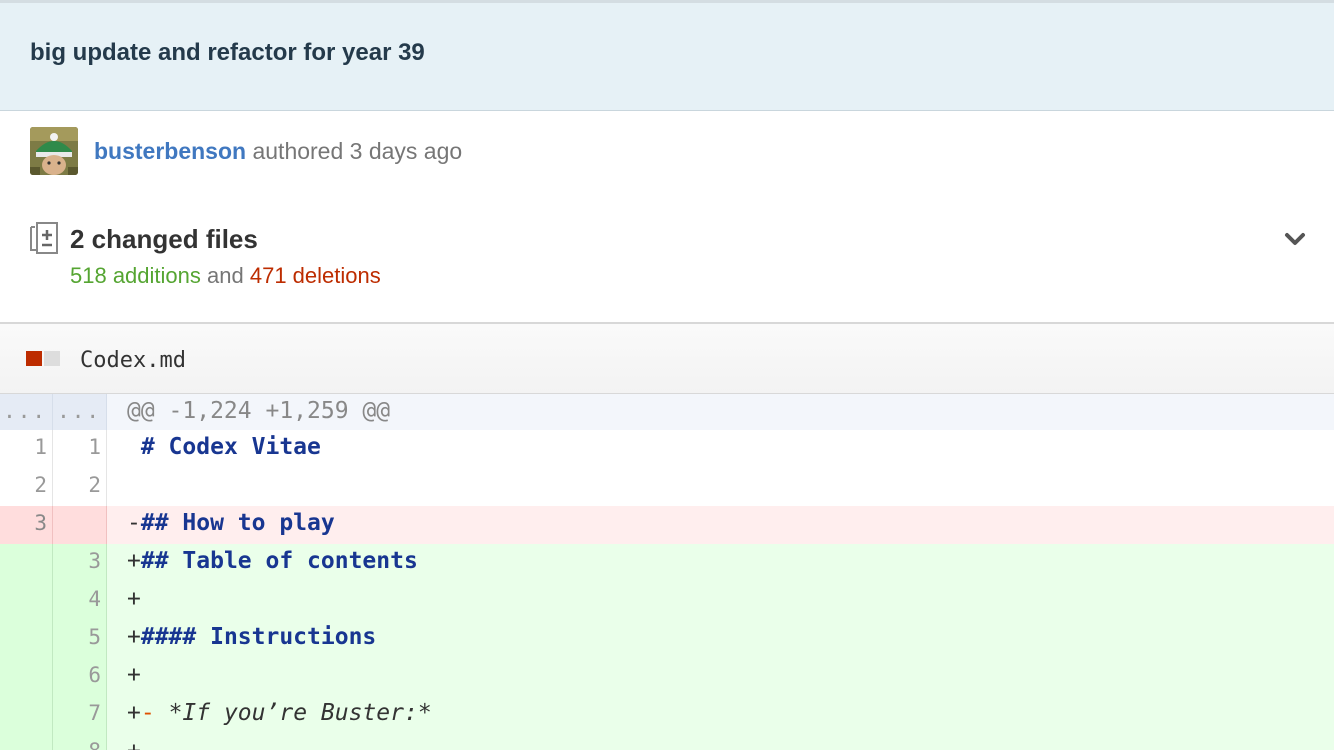 Image resolution: width=1334 pixels, height=750 pixels. I want to click on diff-code: +## Table of contents, so click(720, 563).